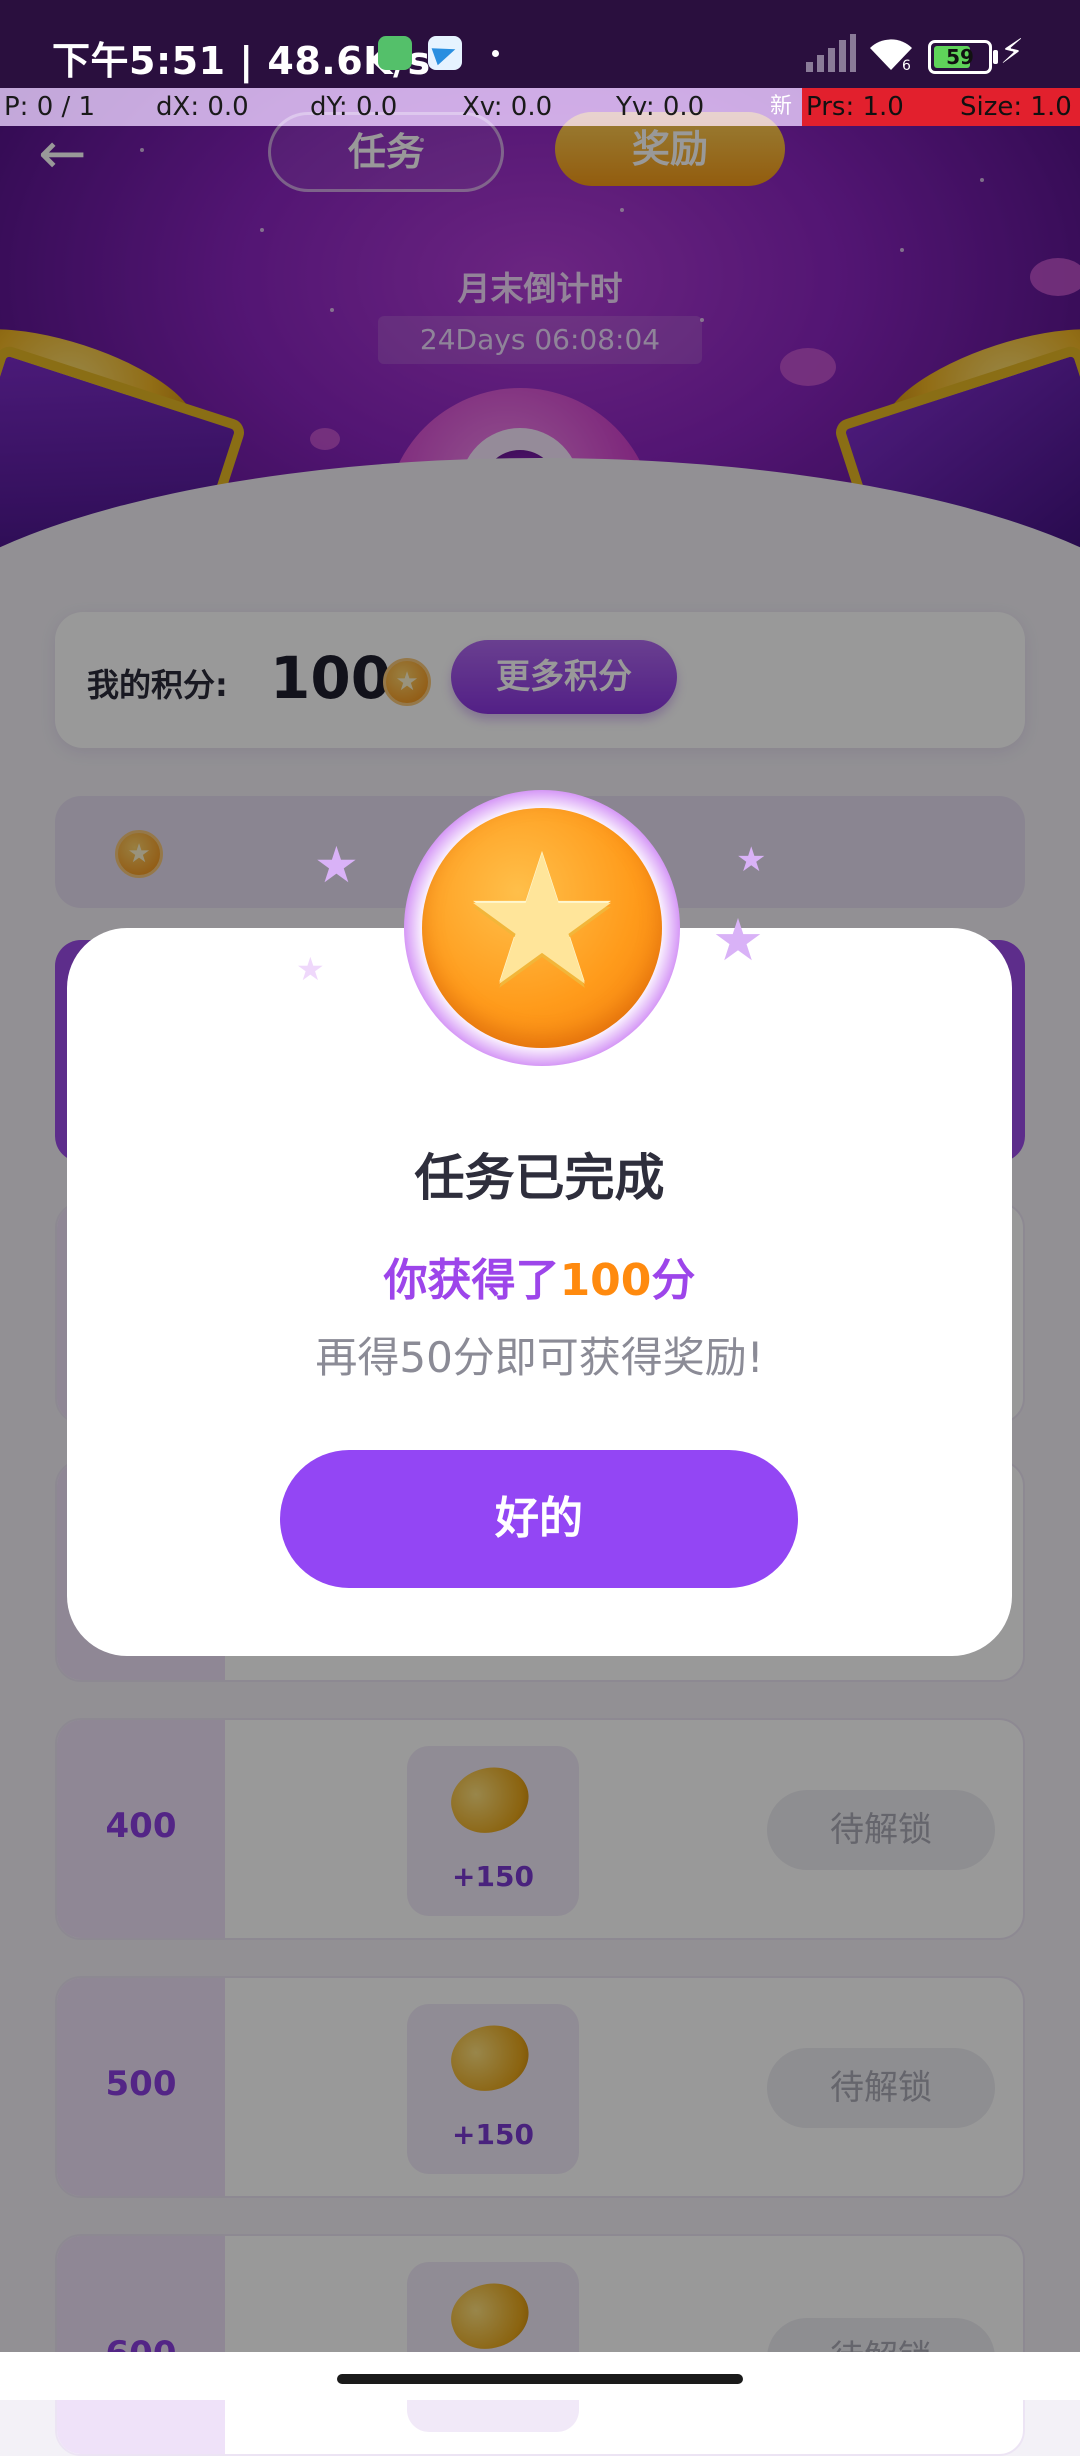  I want to click on battery-icon: 59, so click(963, 57).